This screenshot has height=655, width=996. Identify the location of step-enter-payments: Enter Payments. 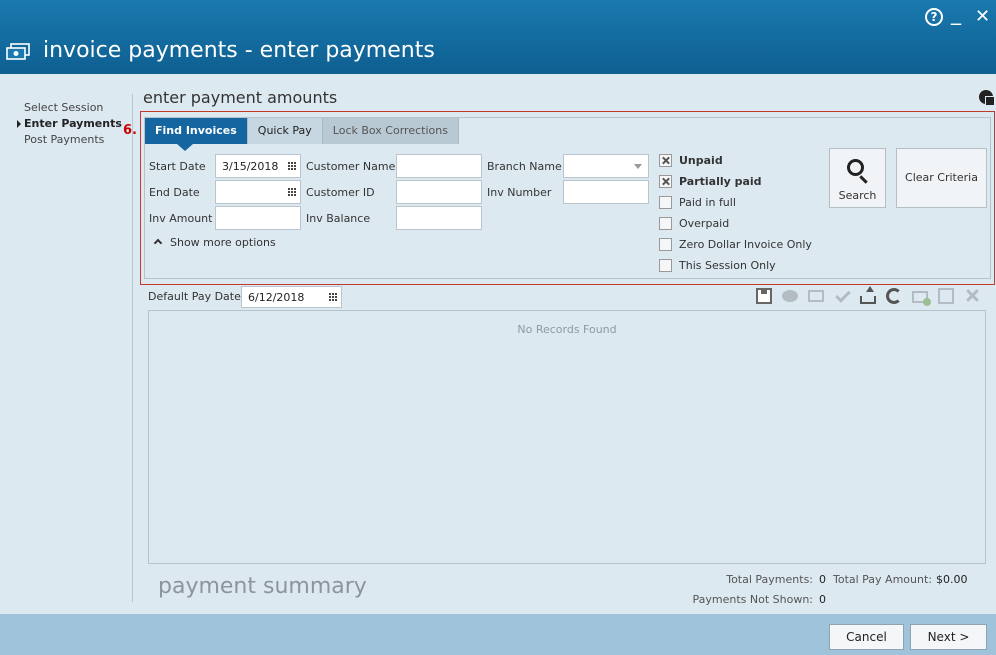
(72, 124).